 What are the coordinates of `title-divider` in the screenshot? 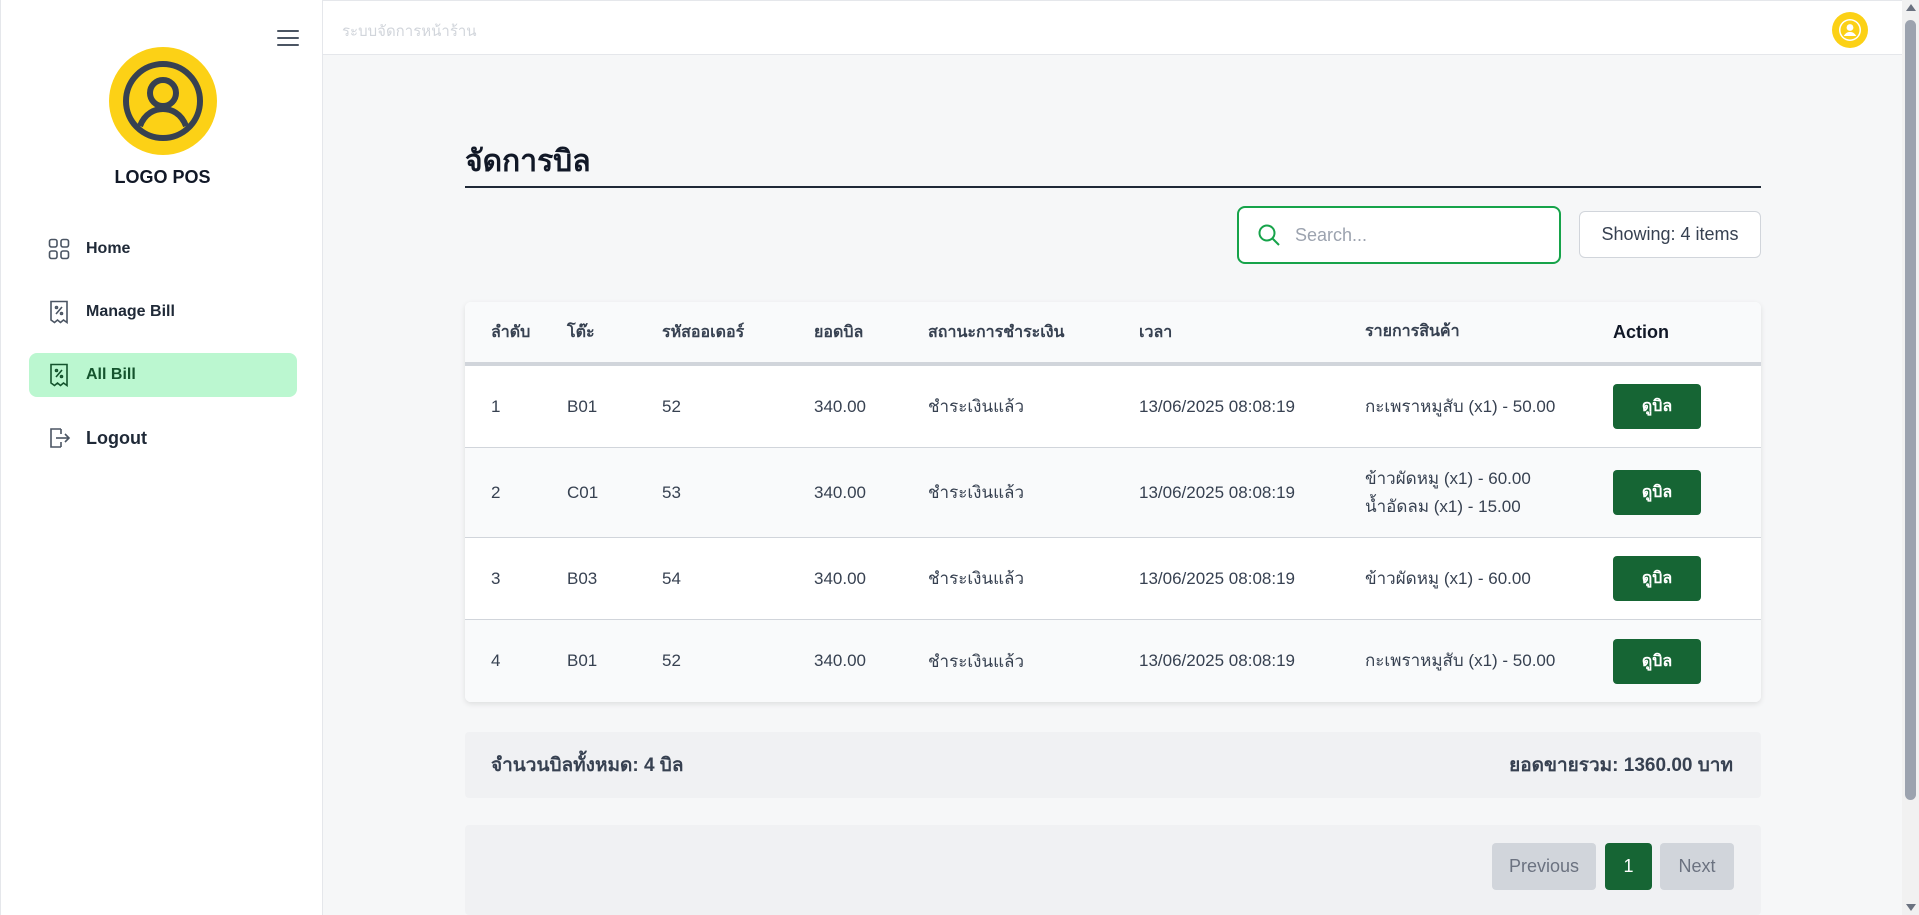 It's located at (1113, 187).